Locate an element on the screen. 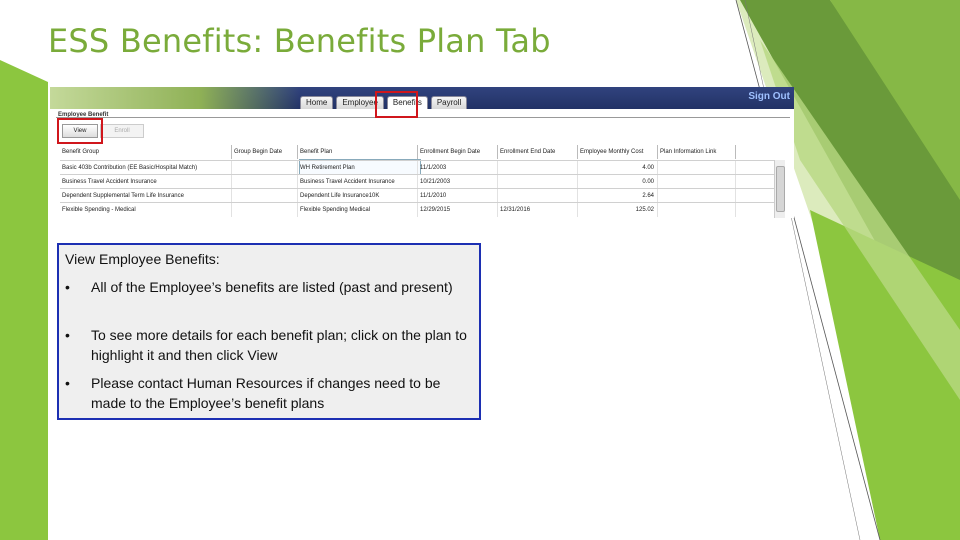 The height and width of the screenshot is (540, 960). column-header: Enrollment Begin Date is located at coordinates (458, 152).